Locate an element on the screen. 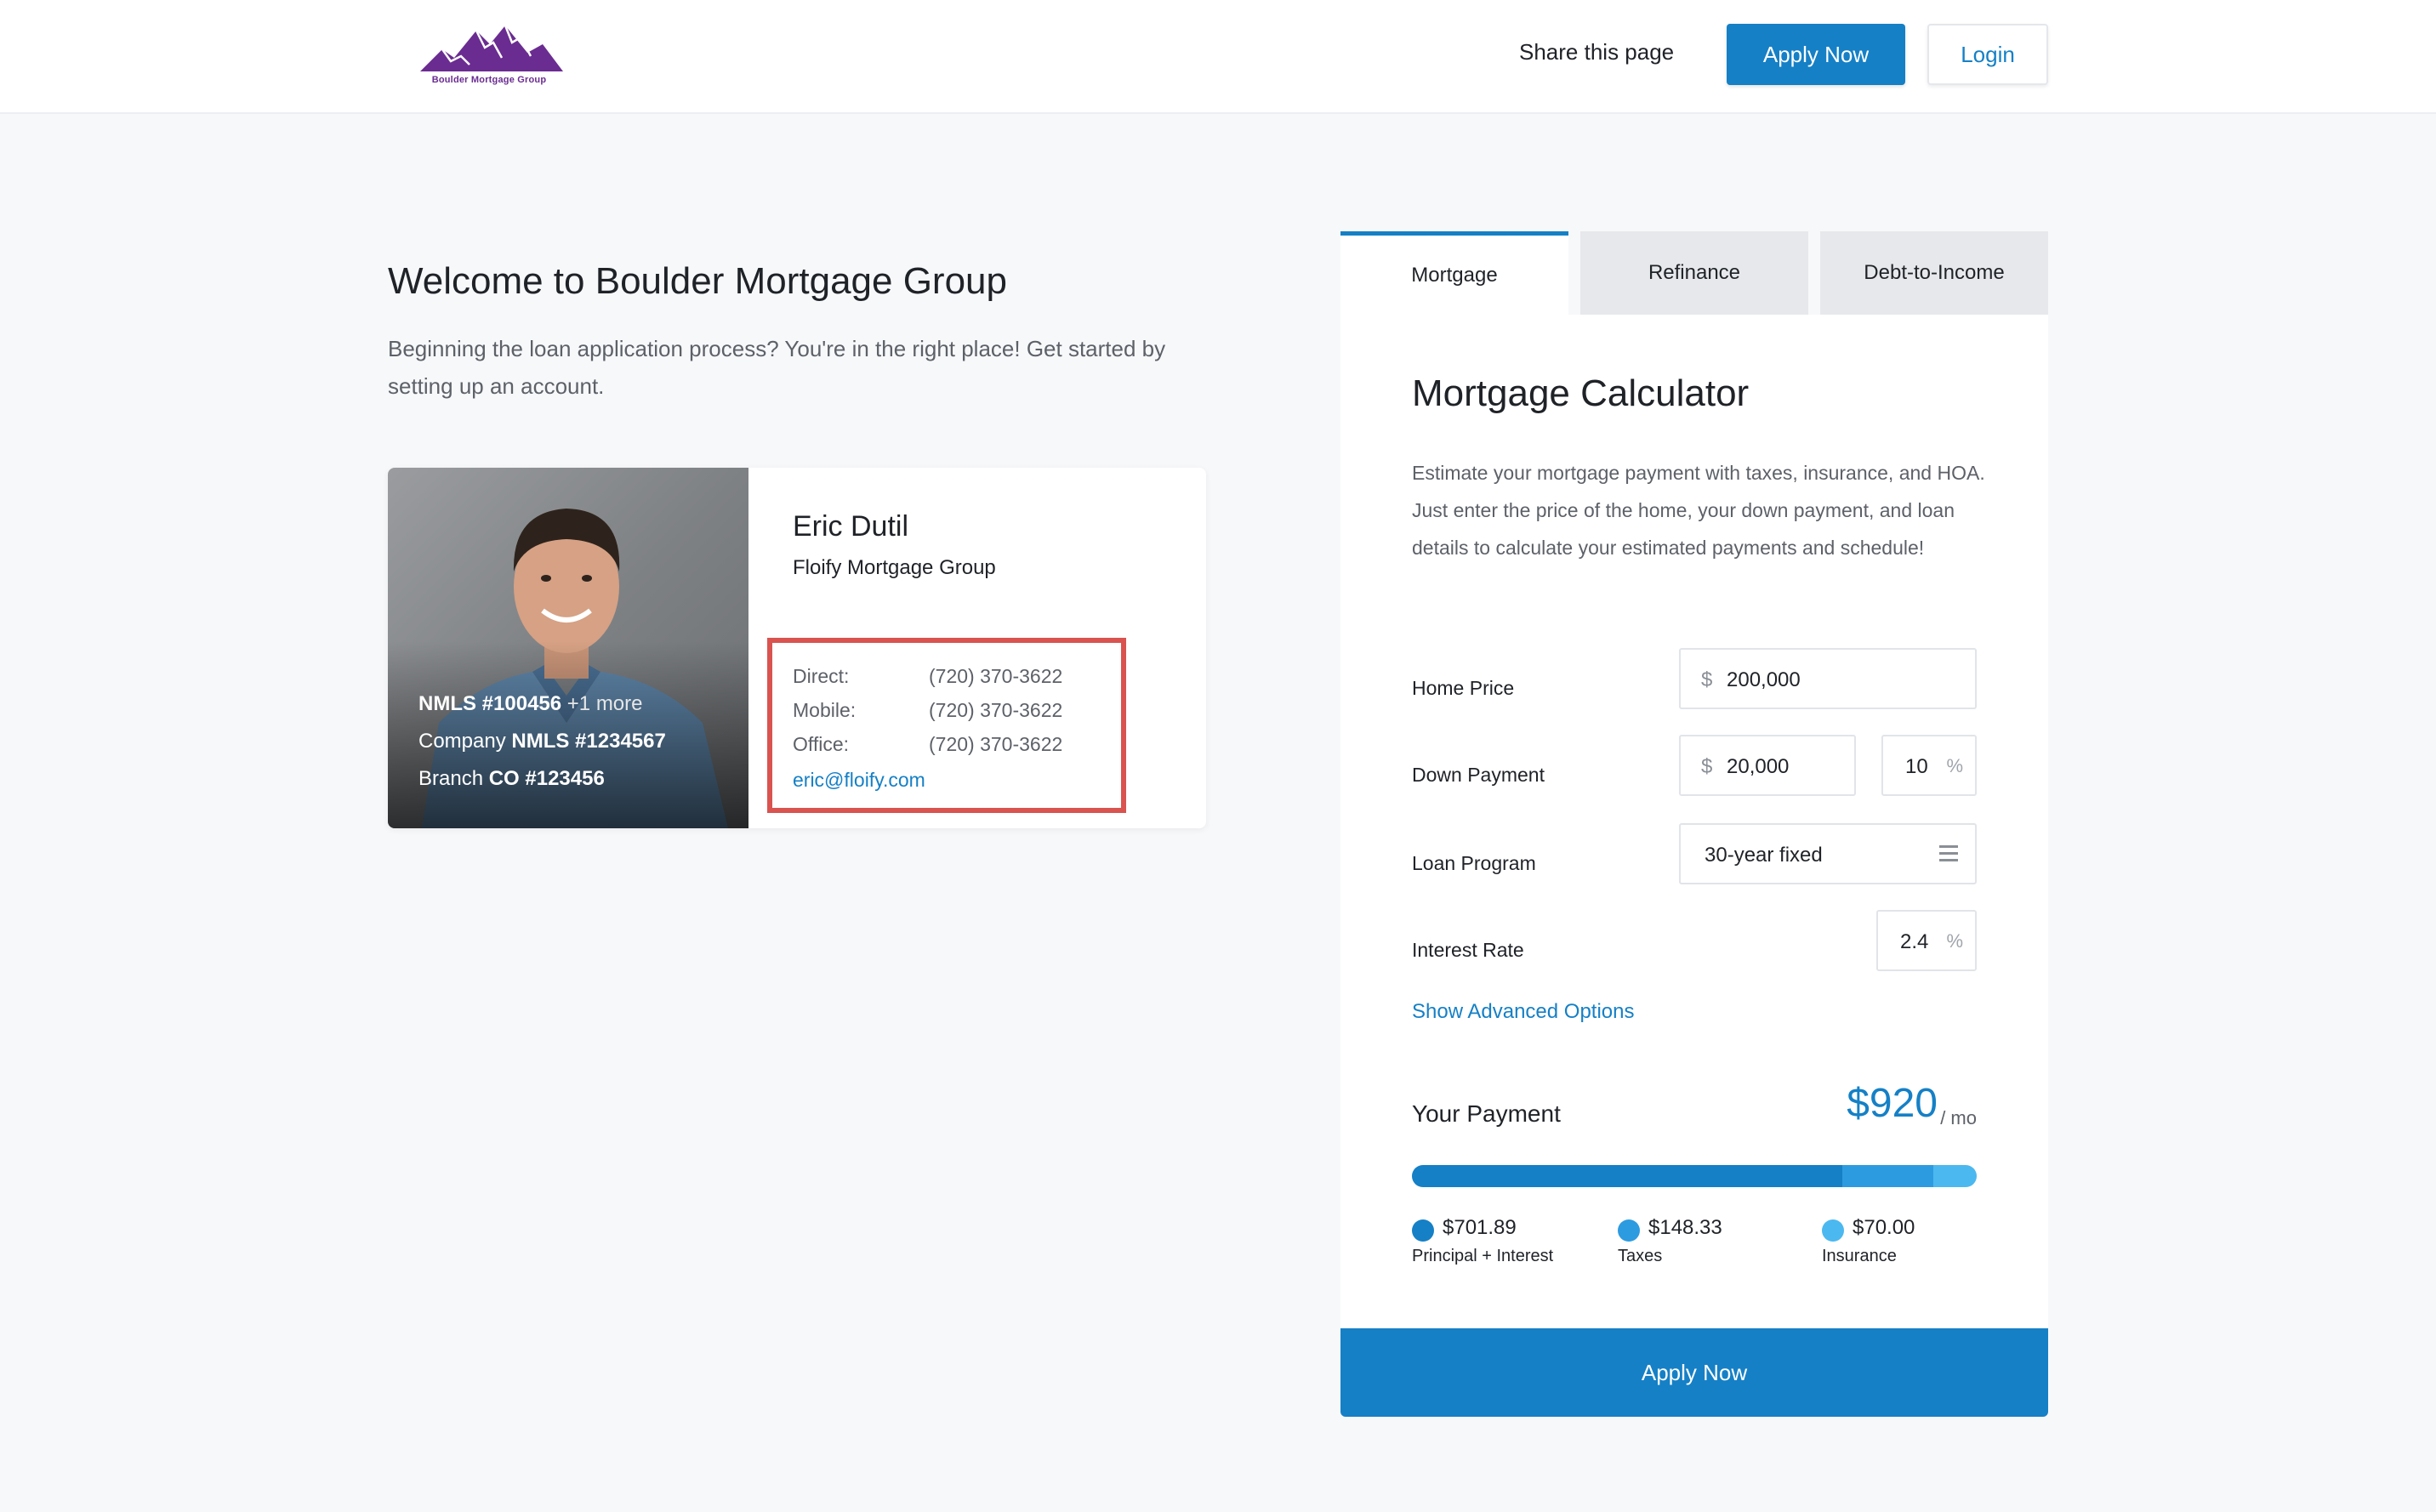 The image size is (2436, 1512). branch-value: CO #123456 is located at coordinates (546, 778).